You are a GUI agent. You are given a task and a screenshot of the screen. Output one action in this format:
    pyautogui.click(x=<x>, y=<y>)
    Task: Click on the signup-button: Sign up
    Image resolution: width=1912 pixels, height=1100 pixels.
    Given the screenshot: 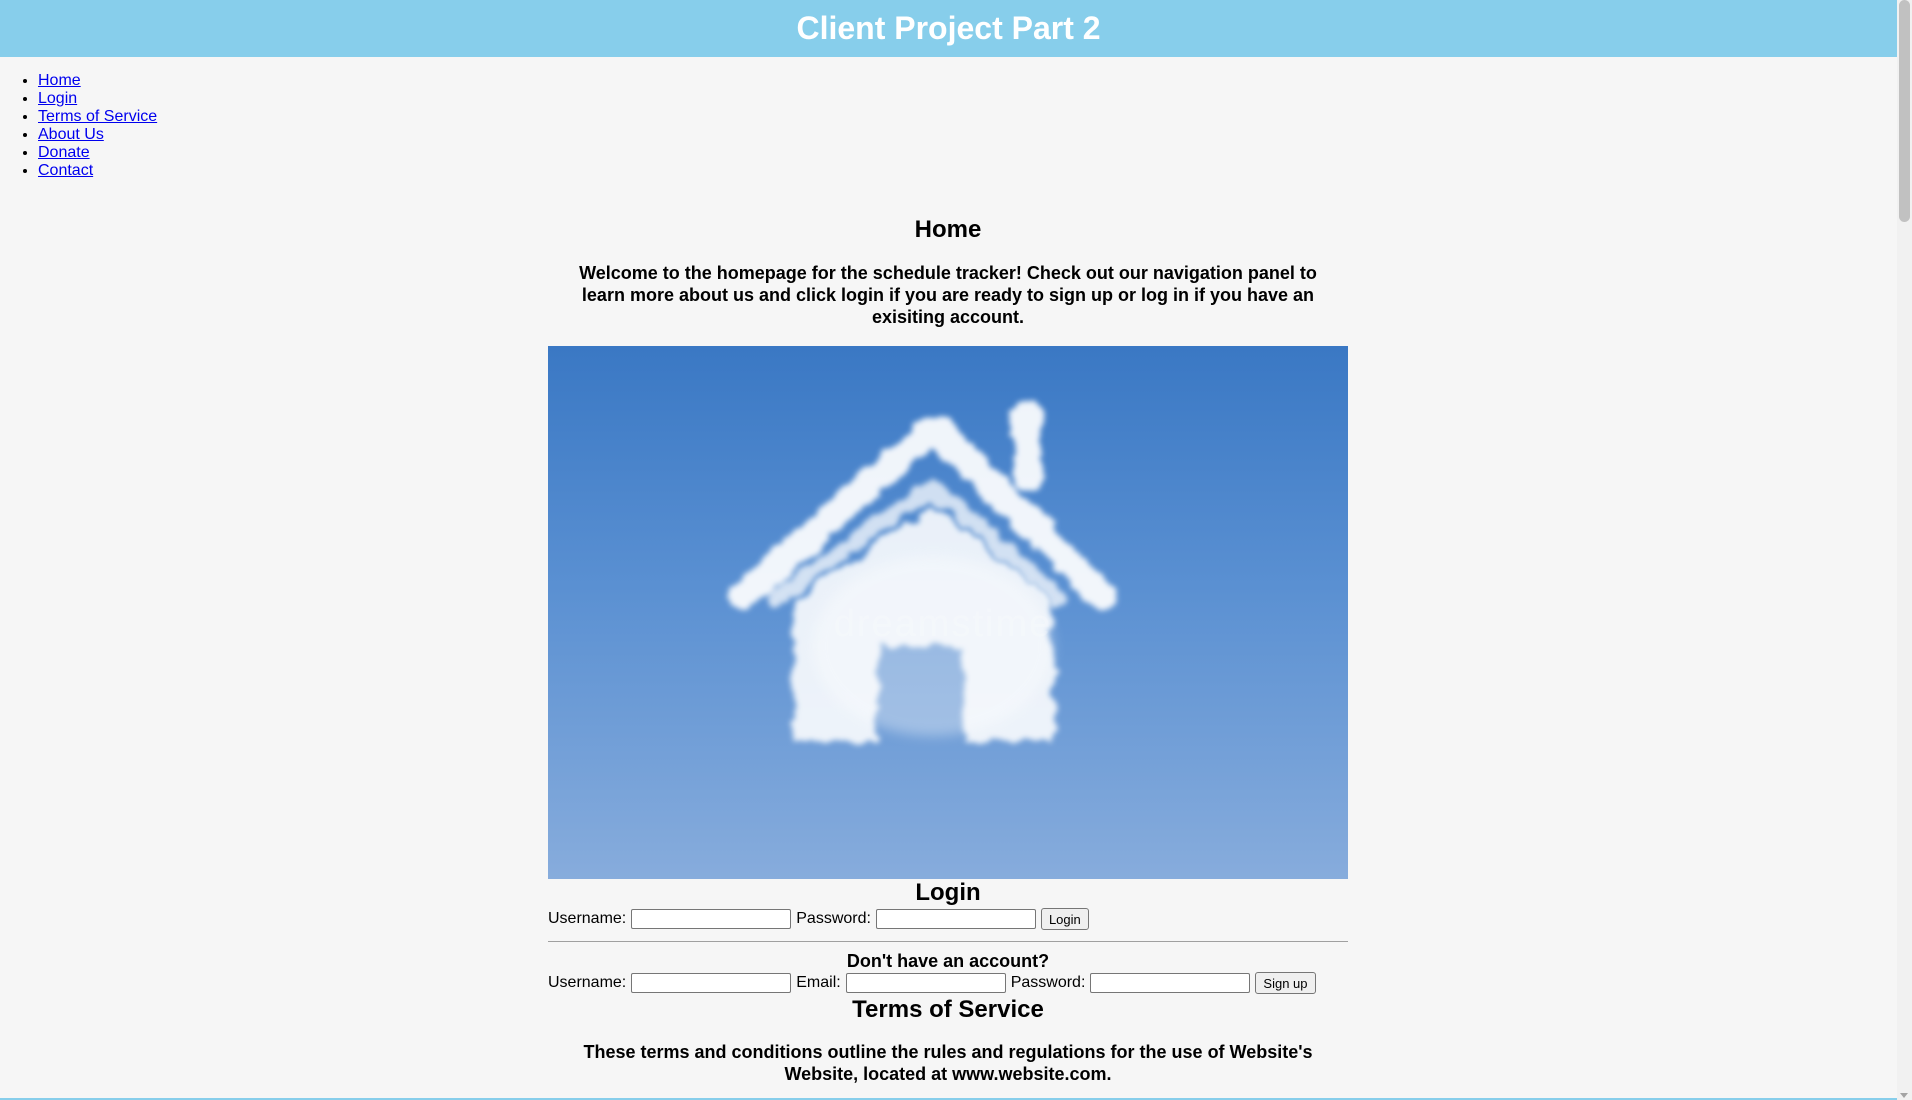 What is the action you would take?
    pyautogui.click(x=1285, y=983)
    